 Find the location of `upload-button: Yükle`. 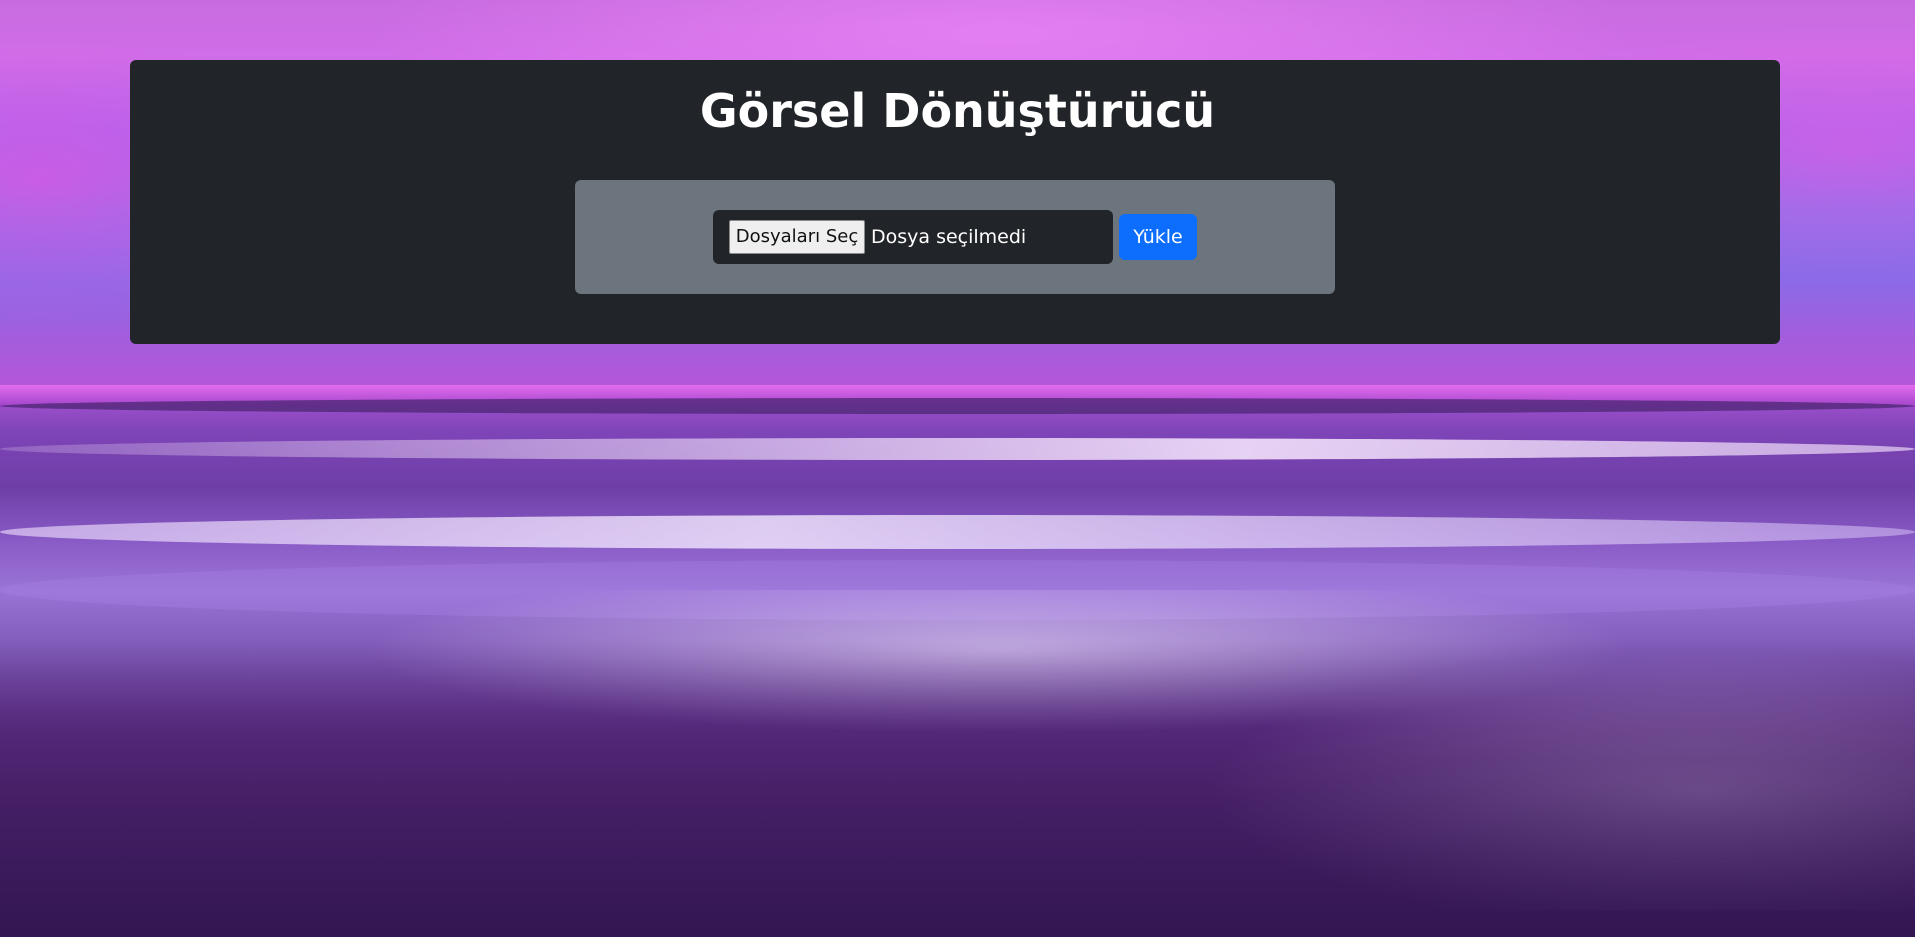

upload-button: Yükle is located at coordinates (1158, 237).